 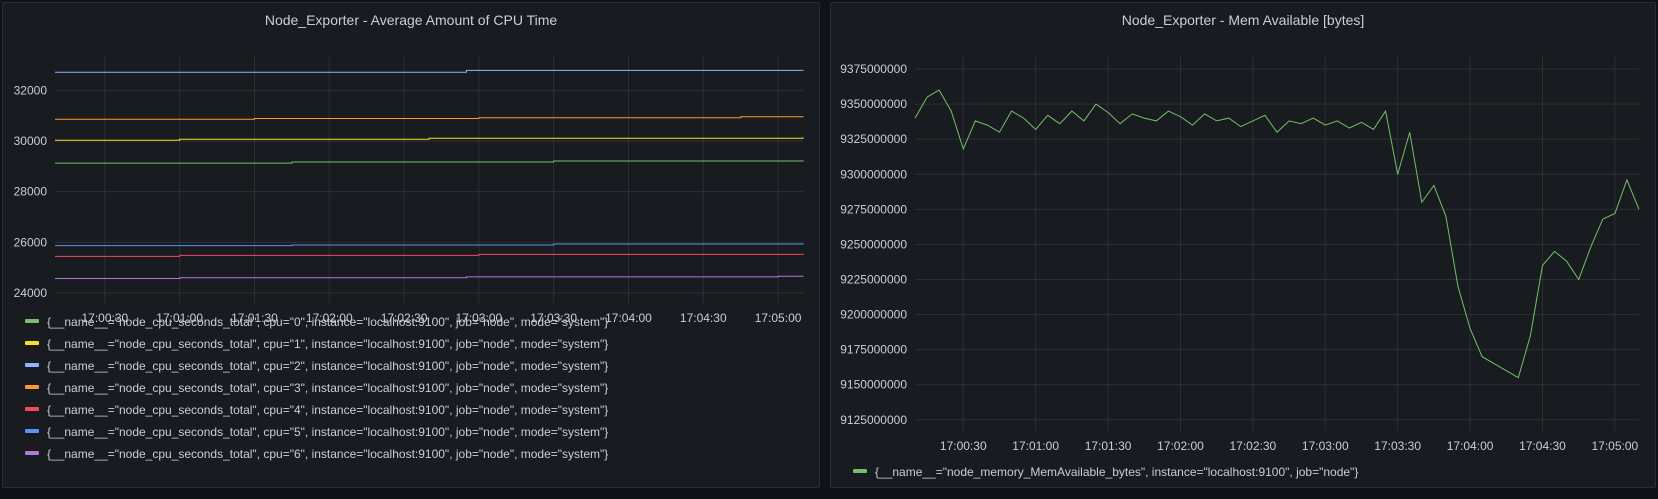 I want to click on x-tick-label: 17:03:00, so click(x=1325, y=446).